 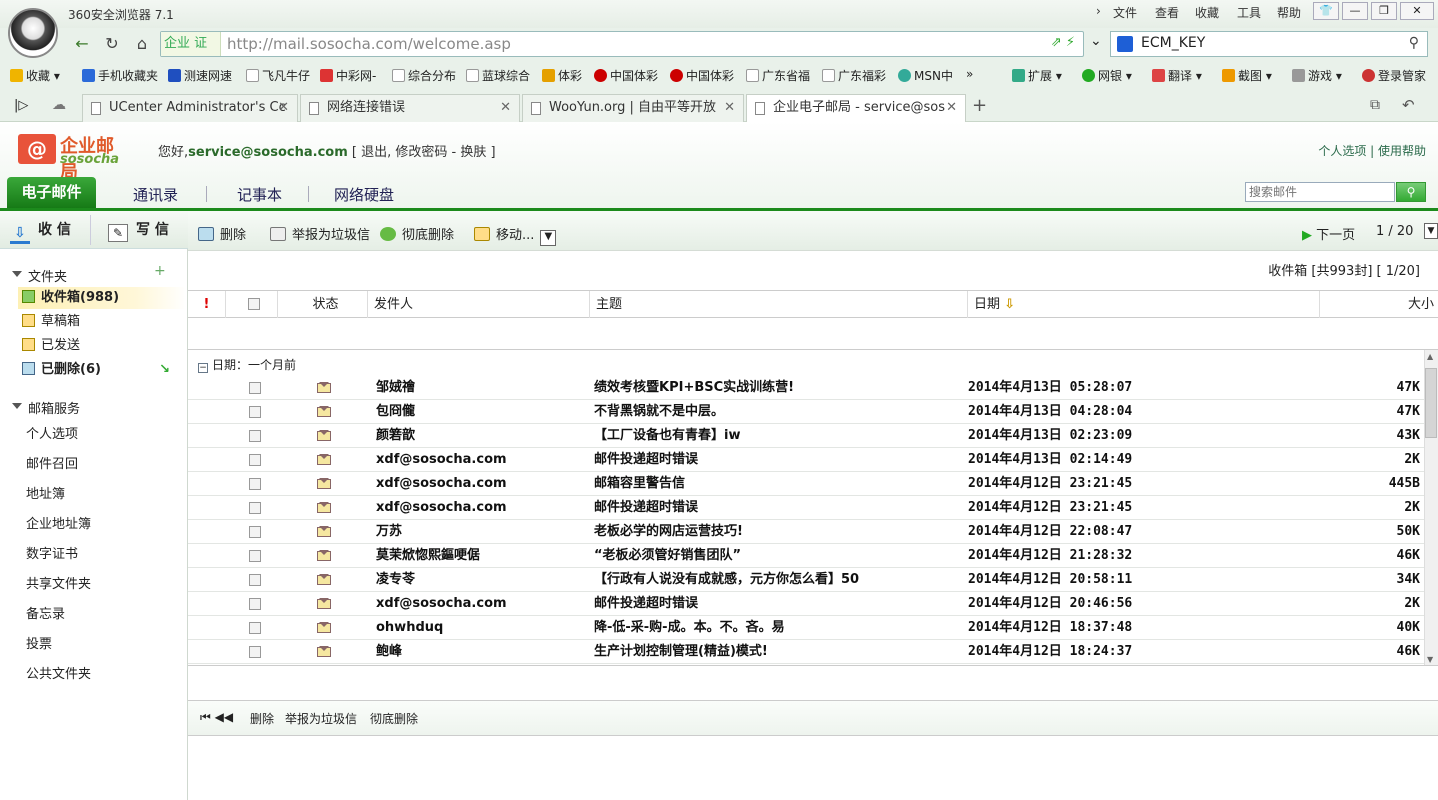 What do you see at coordinates (667, 435) in the screenshot?
I see `row-subject: 【工厂设备也有青春】iw` at bounding box center [667, 435].